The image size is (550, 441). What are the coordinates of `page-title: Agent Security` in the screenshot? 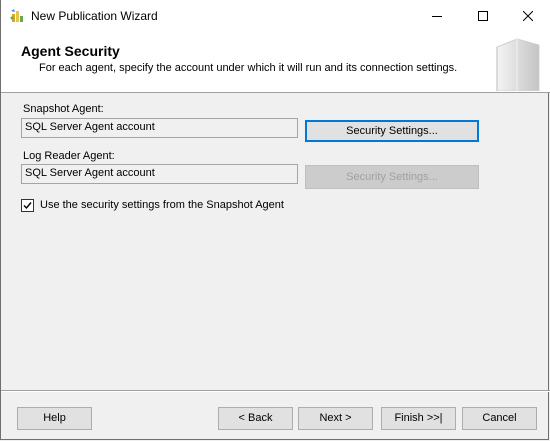 It's located at (70, 51).